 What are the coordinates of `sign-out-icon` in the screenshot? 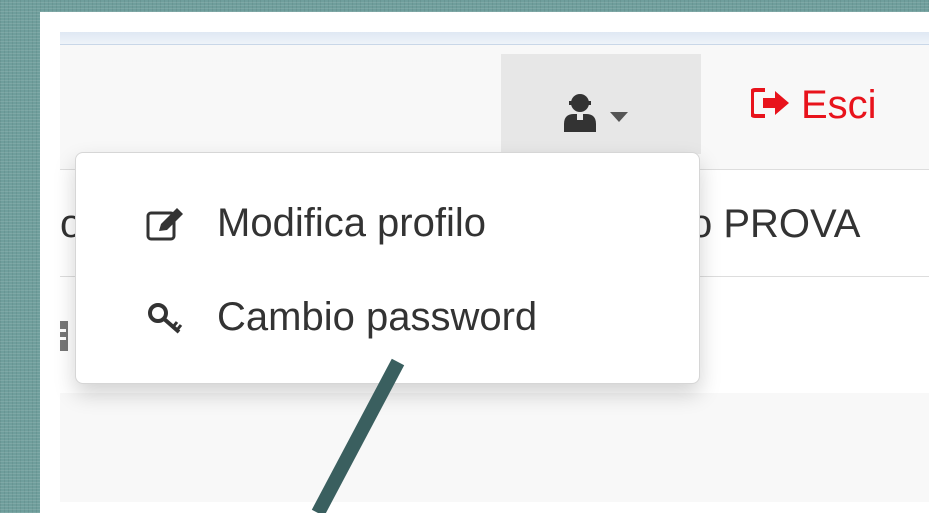 It's located at (770, 103).